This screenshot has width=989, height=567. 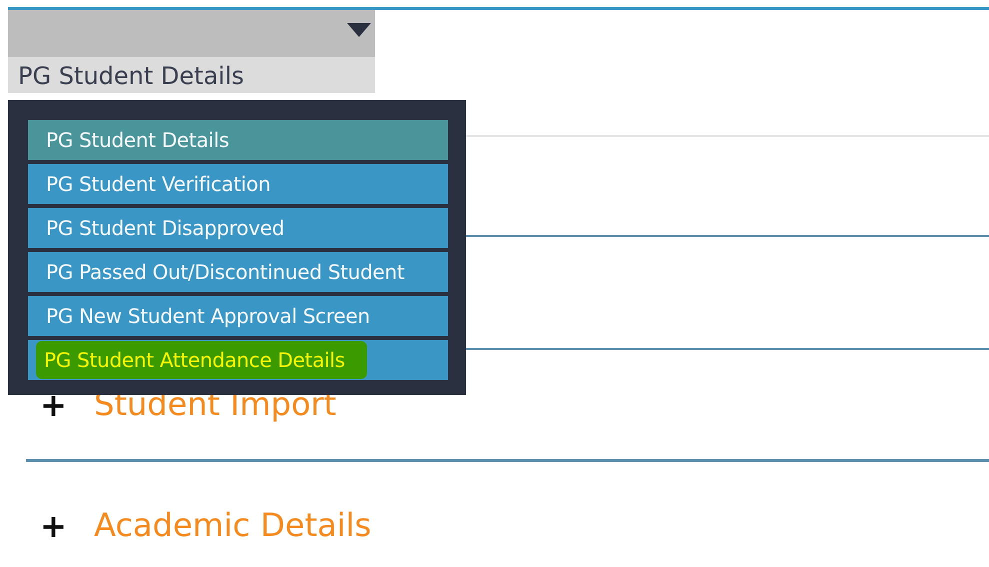 What do you see at coordinates (233, 526) in the screenshot?
I see `section-title: Academic Details` at bounding box center [233, 526].